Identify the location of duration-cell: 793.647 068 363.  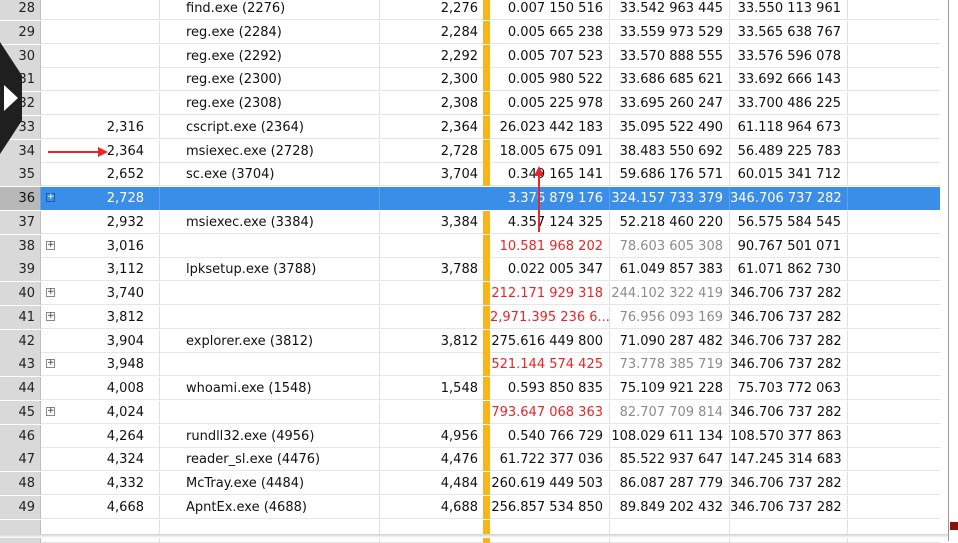
(550, 412).